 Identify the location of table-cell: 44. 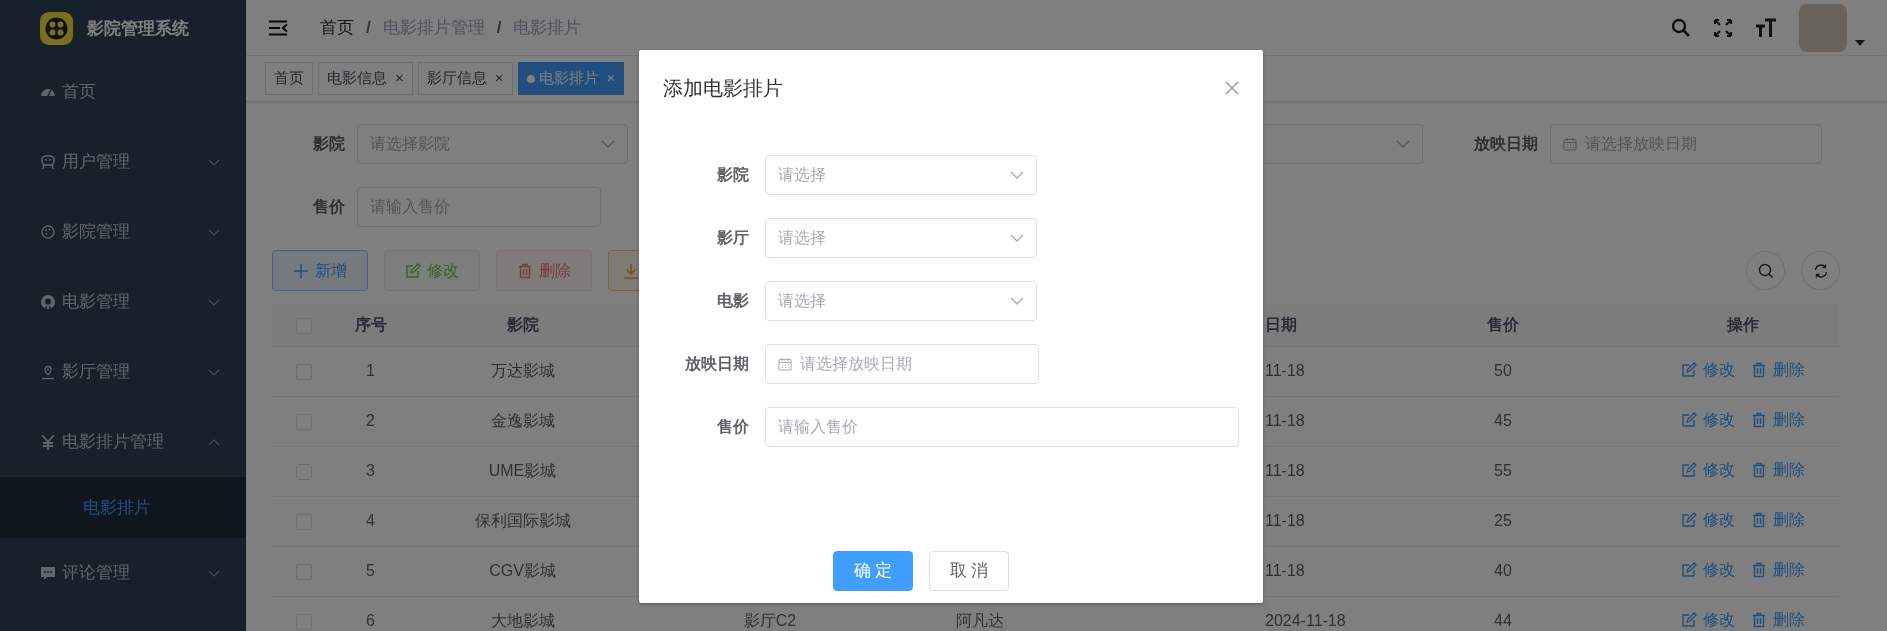
(1503, 620).